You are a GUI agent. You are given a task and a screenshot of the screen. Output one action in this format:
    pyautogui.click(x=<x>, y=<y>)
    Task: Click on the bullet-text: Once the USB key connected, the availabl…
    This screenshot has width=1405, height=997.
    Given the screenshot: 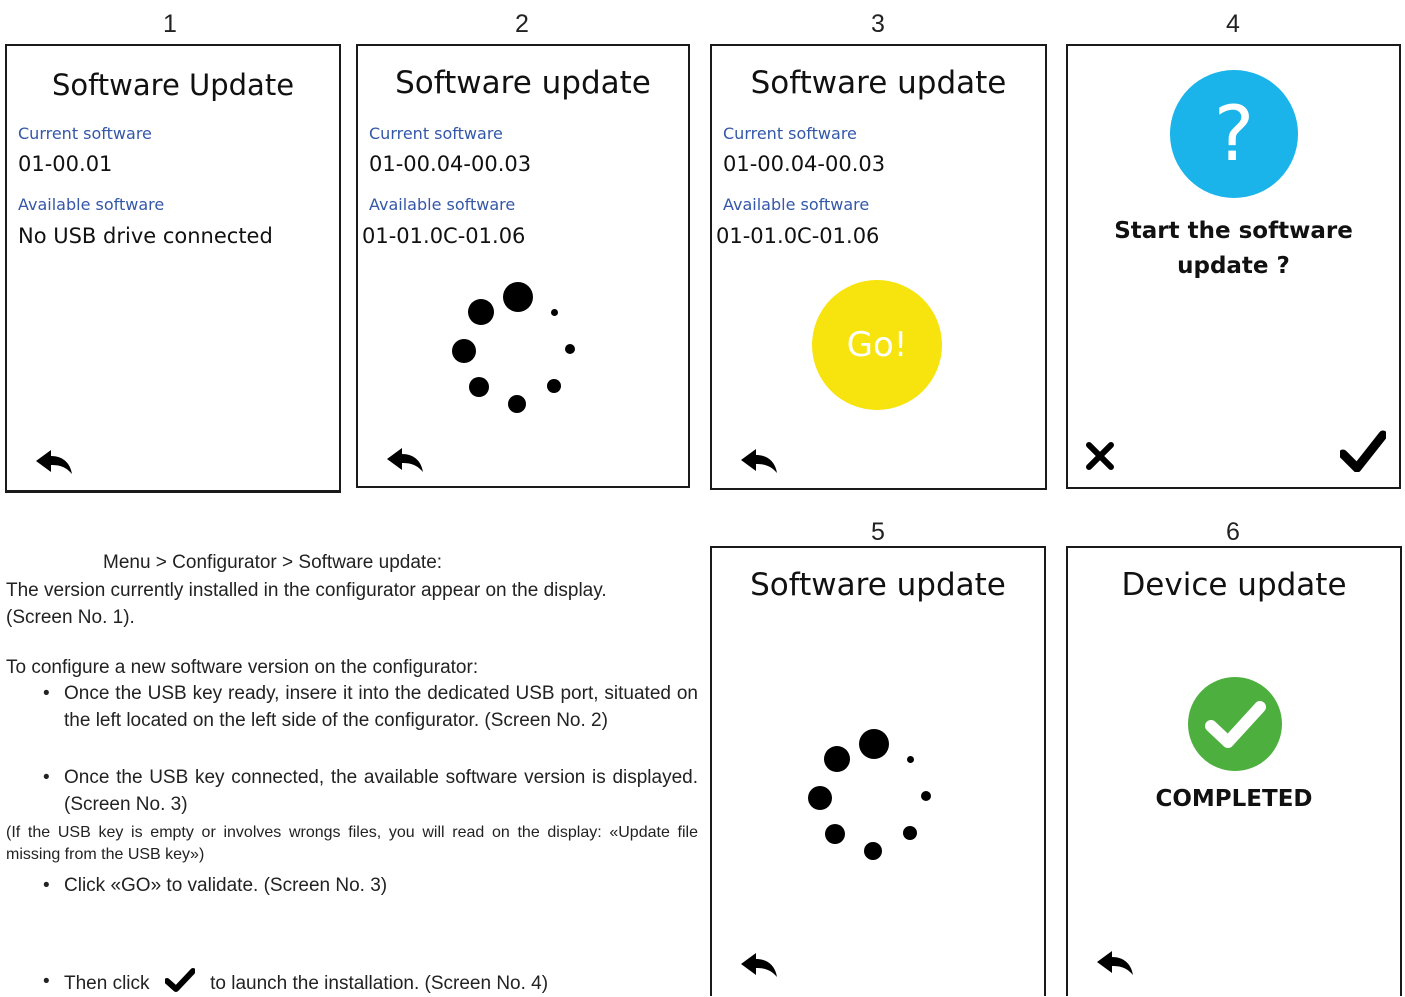 What is the action you would take?
    pyautogui.click(x=381, y=791)
    